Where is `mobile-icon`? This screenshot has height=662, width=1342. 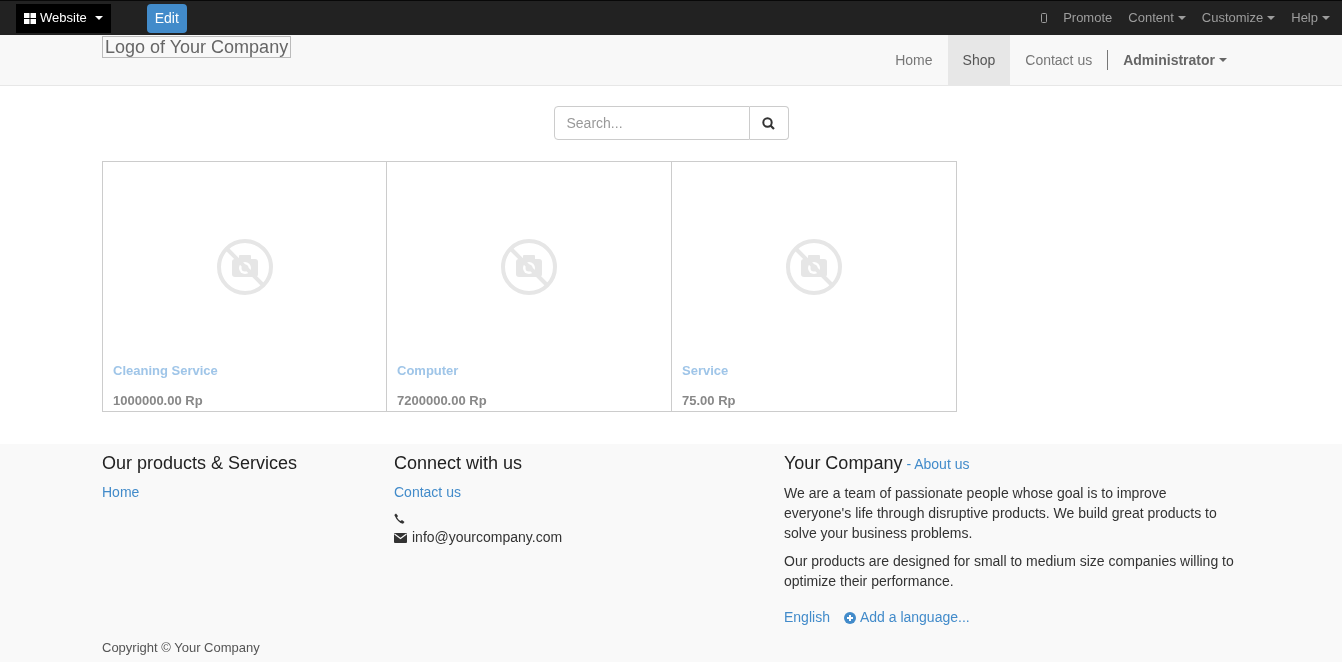 mobile-icon is located at coordinates (1044, 18).